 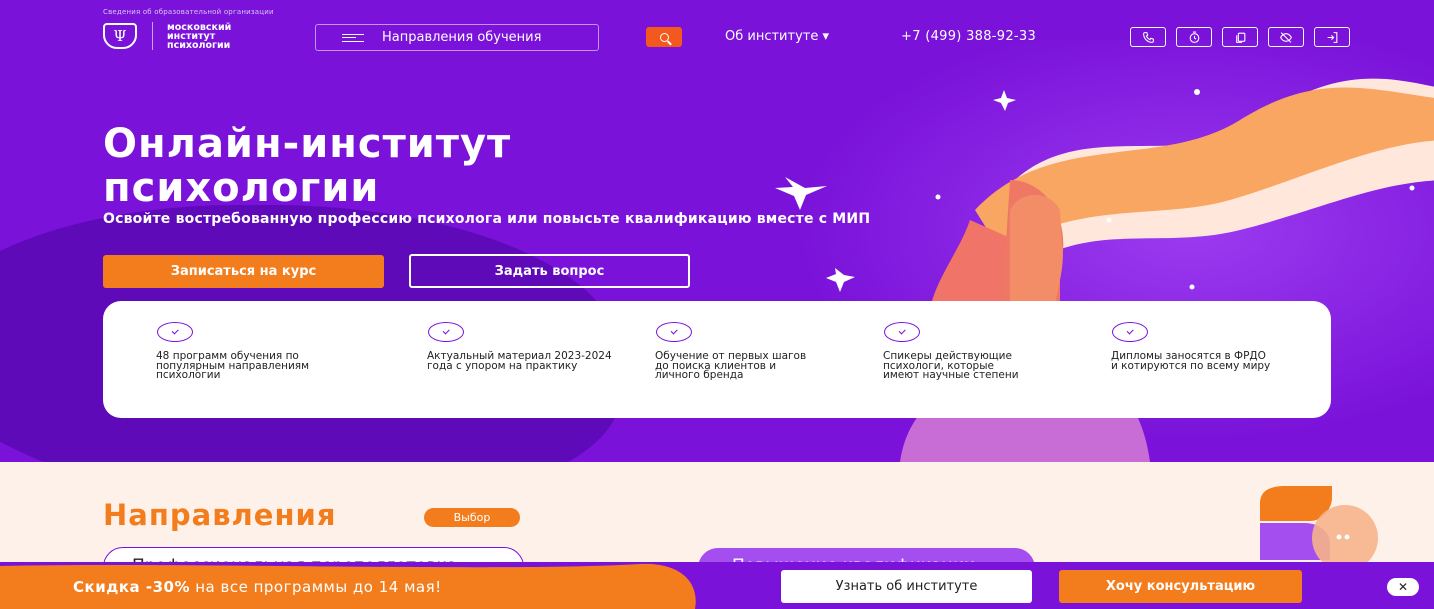 I want to click on enroll-button: Записаться на курс, so click(x=243, y=271).